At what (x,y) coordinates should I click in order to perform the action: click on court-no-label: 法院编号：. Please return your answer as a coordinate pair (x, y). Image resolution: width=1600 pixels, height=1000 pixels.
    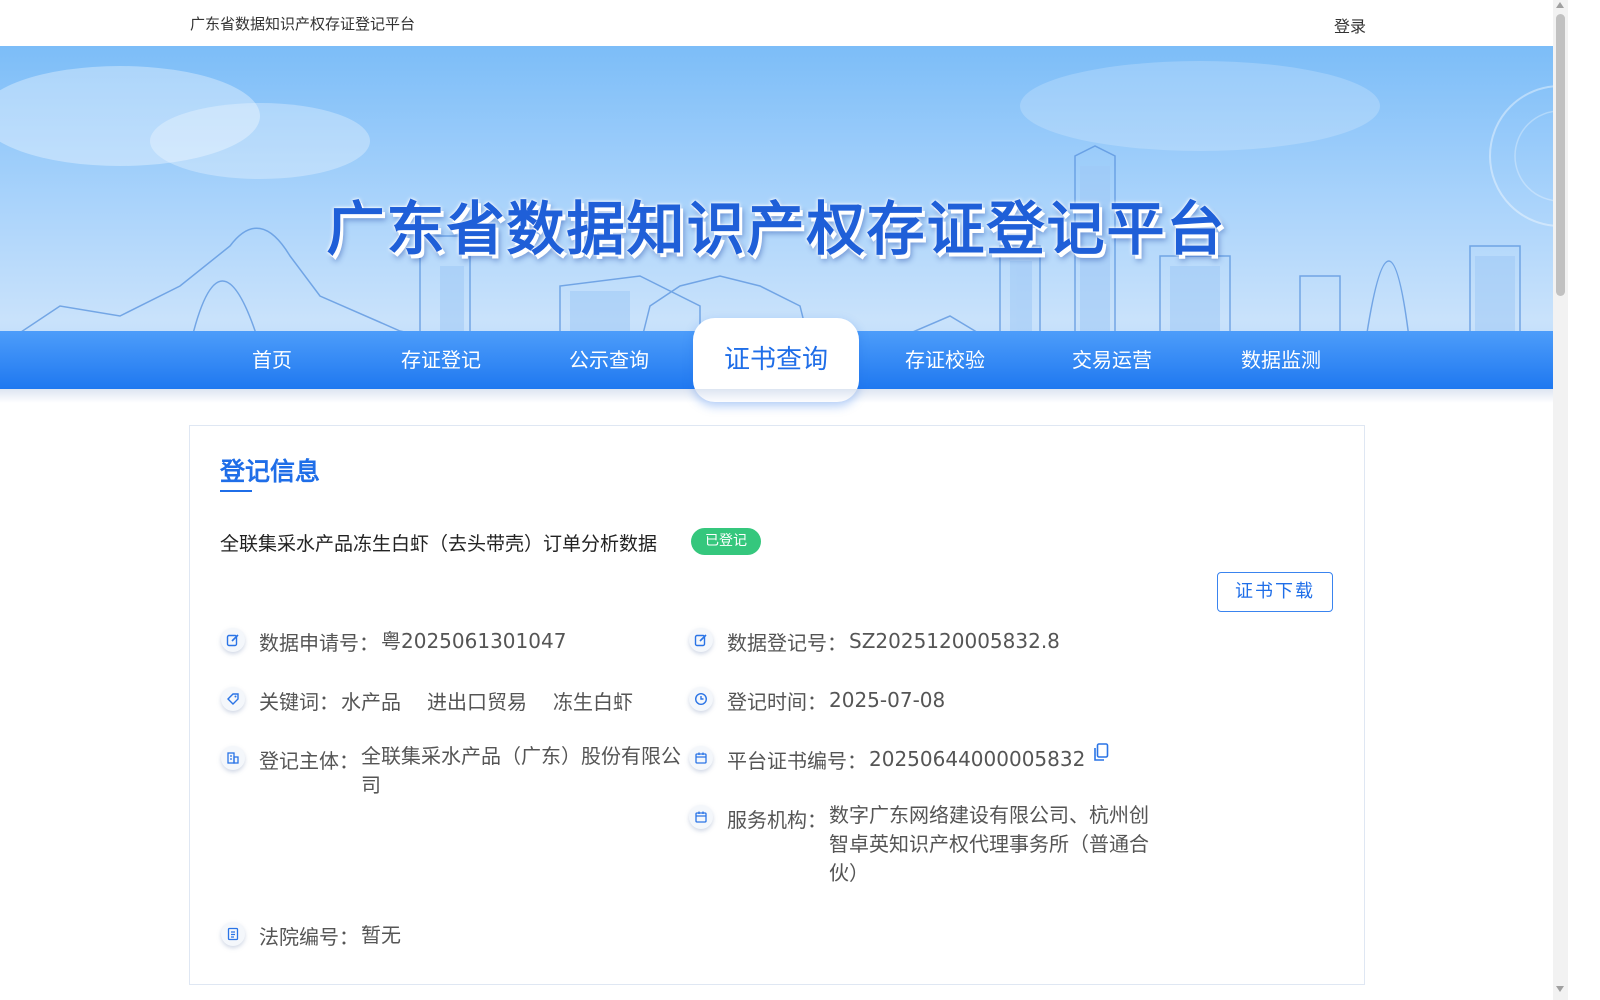
    Looking at the image, I should click on (309, 937).